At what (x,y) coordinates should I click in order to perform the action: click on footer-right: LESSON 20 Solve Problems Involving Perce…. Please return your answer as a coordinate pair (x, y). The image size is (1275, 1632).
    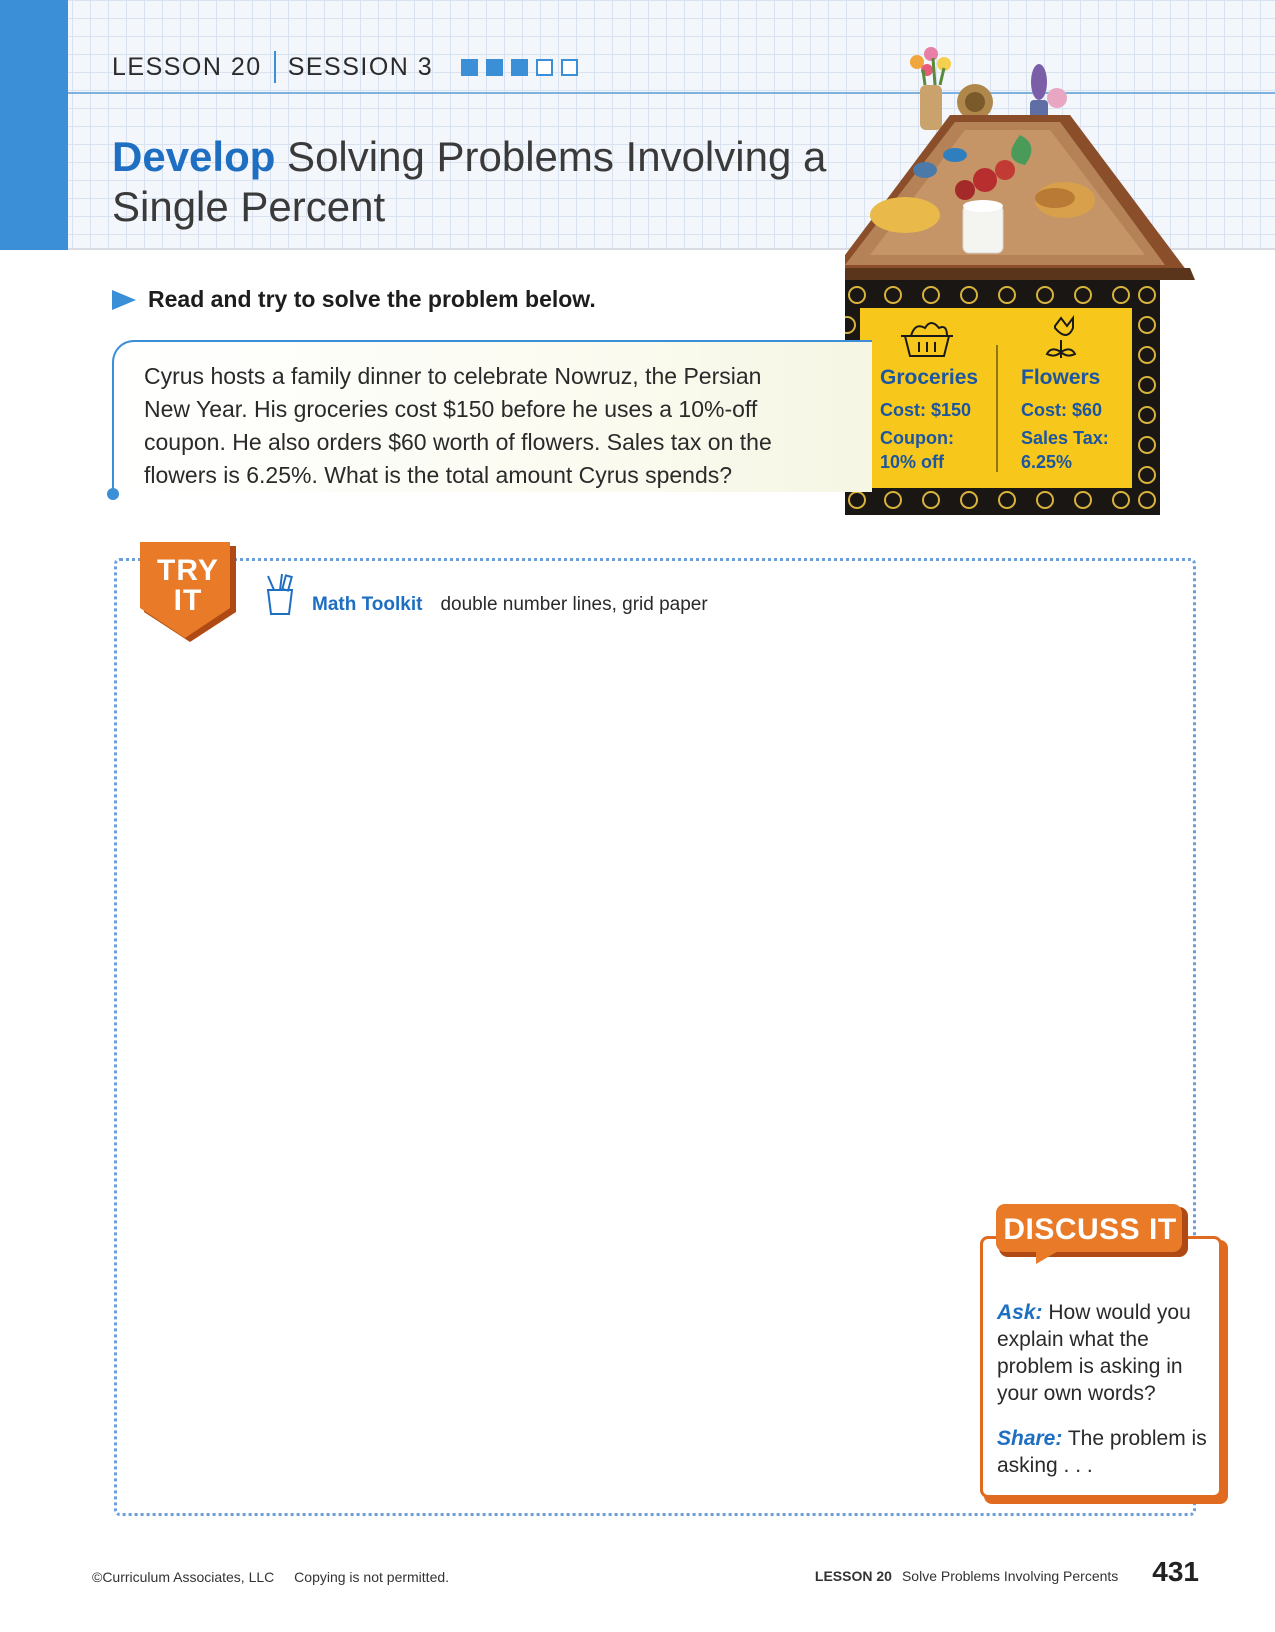
    Looking at the image, I should click on (1007, 1572).